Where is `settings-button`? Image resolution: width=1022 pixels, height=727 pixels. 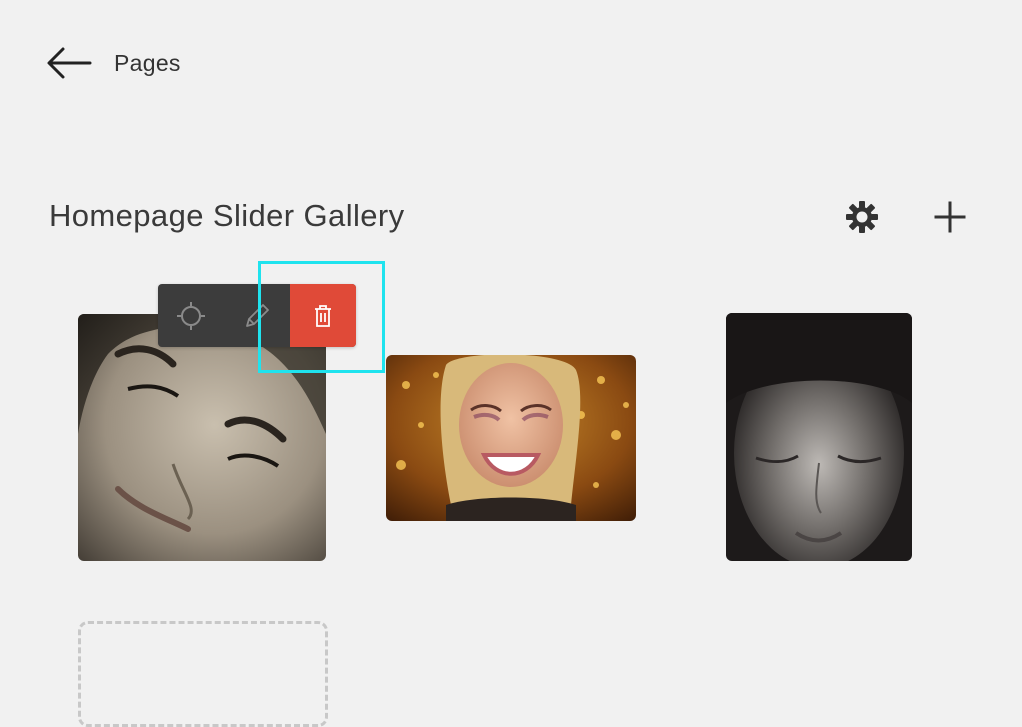 settings-button is located at coordinates (862, 217).